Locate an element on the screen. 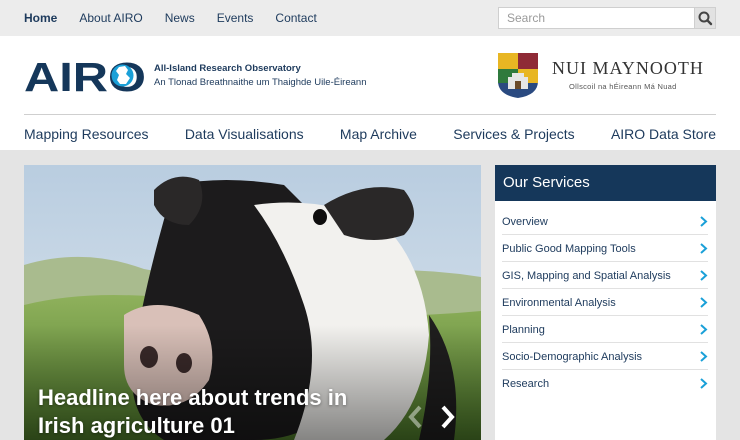 This screenshot has width=740, height=440. hero-next-button is located at coordinates (447, 417).